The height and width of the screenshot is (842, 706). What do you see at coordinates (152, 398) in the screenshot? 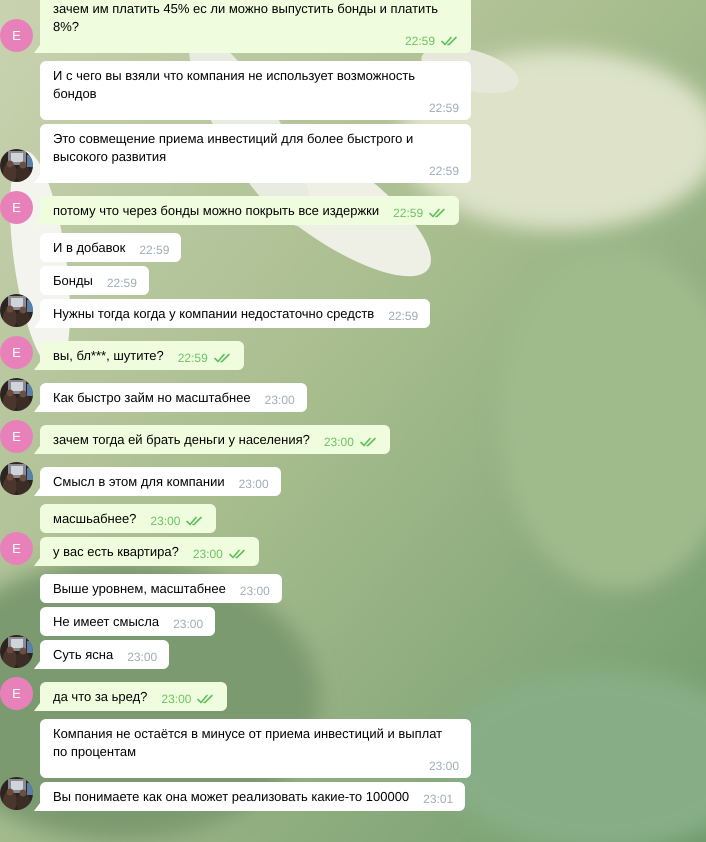
I see `message-text: Как быстро займ но масштабнее` at bounding box center [152, 398].